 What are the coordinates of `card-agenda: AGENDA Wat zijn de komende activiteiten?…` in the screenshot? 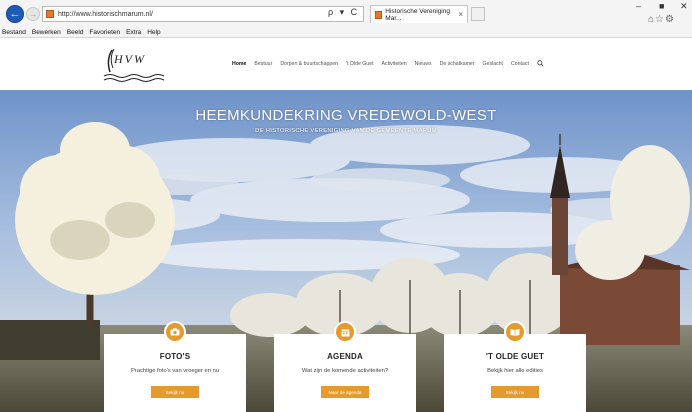 It's located at (345, 366).